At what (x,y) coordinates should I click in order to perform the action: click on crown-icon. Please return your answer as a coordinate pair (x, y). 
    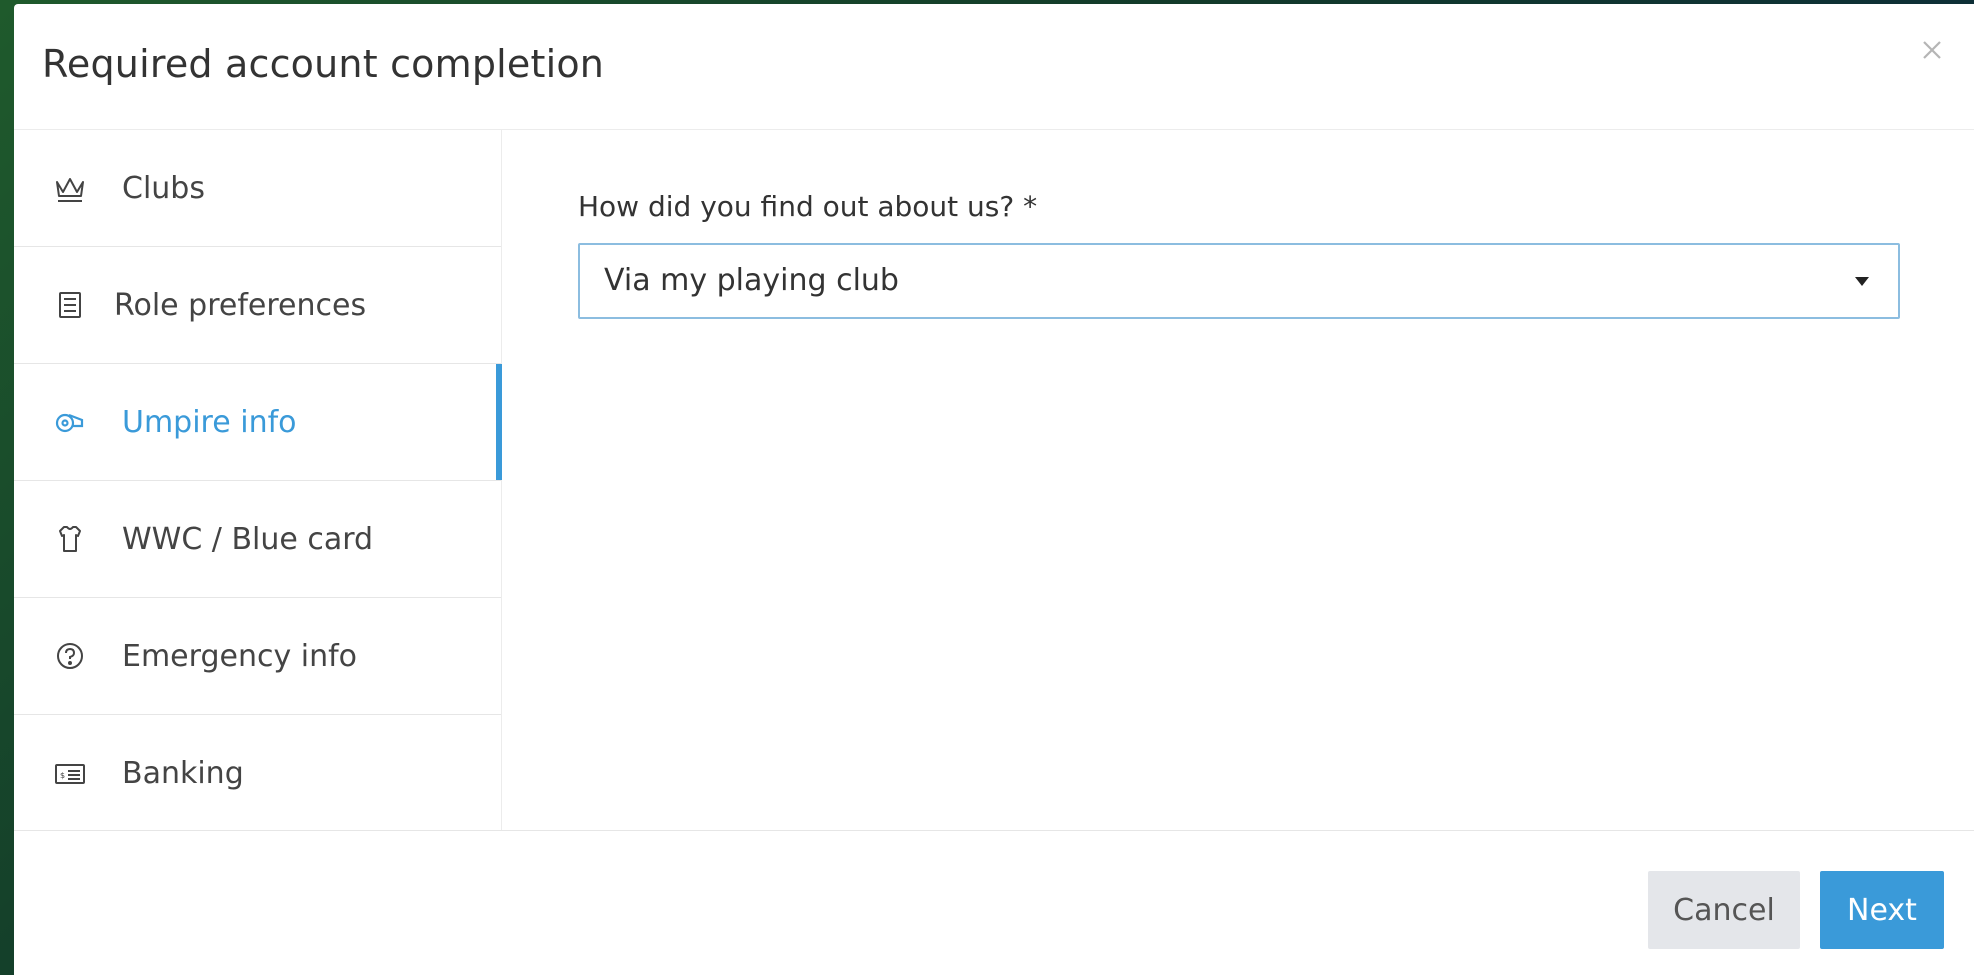
    Looking at the image, I should click on (70, 188).